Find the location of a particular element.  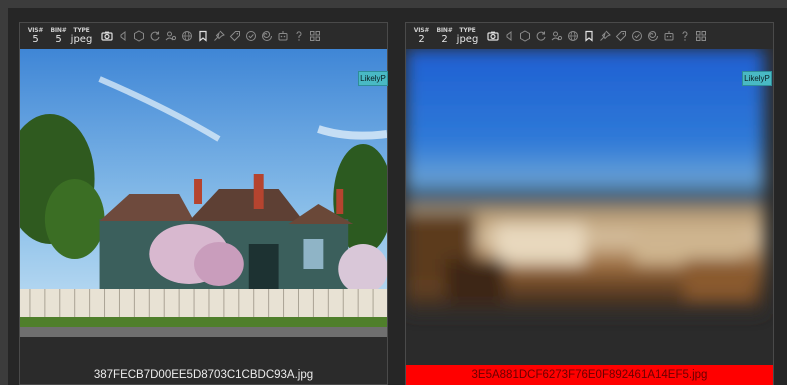

filename-label: 387FECB7D00EE5D8703C1CBDC93A.jpg is located at coordinates (203, 375).